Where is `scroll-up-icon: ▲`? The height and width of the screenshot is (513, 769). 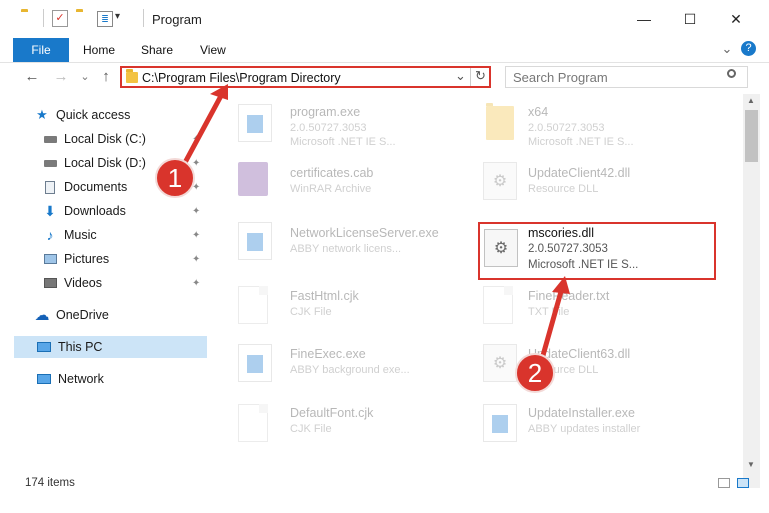 scroll-up-icon: ▲ is located at coordinates (751, 100).